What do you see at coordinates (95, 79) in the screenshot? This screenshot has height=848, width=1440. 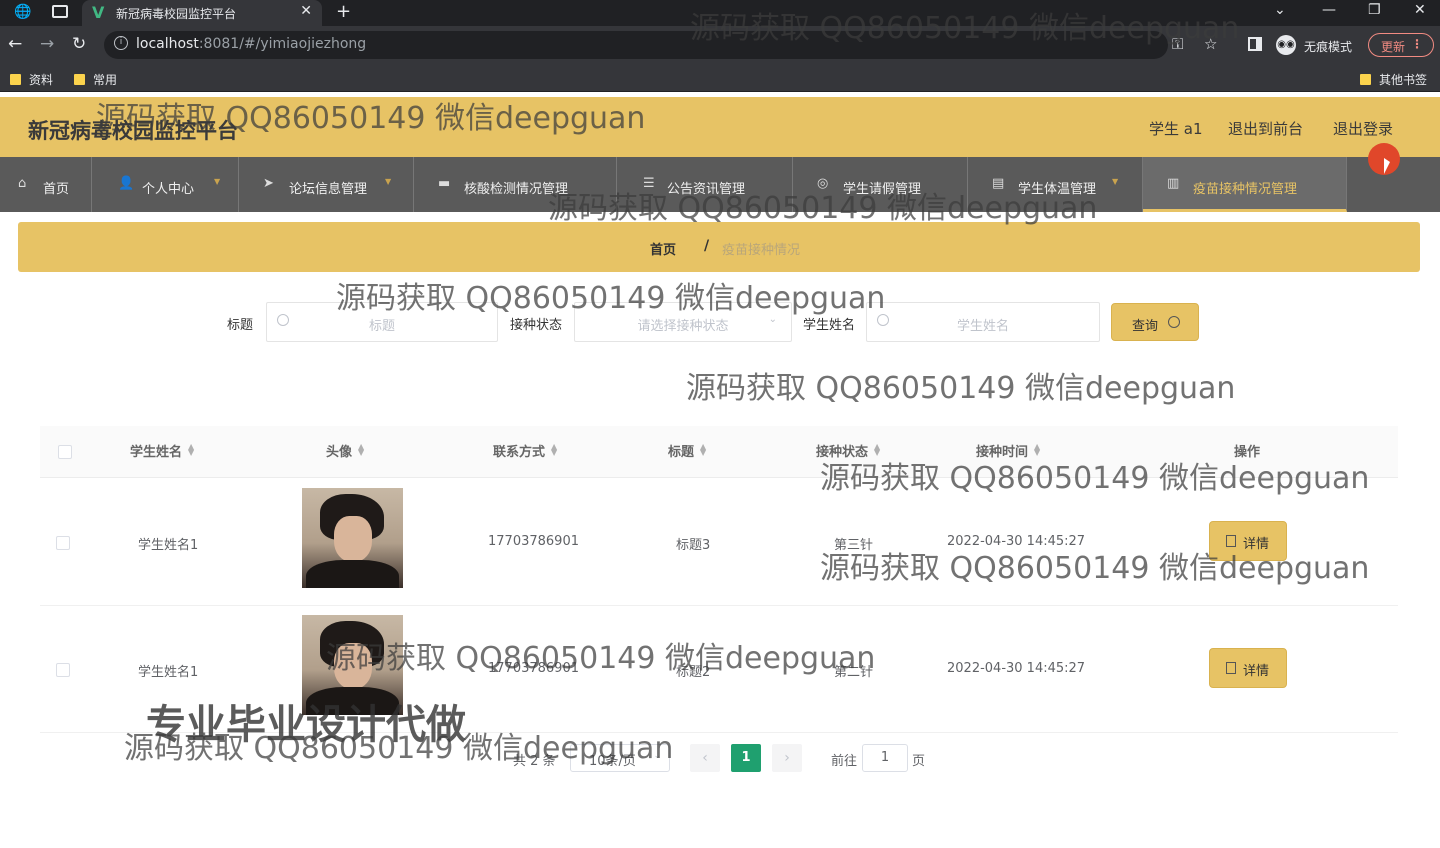 I see `bookmark-folder-changyong: 常用` at bounding box center [95, 79].